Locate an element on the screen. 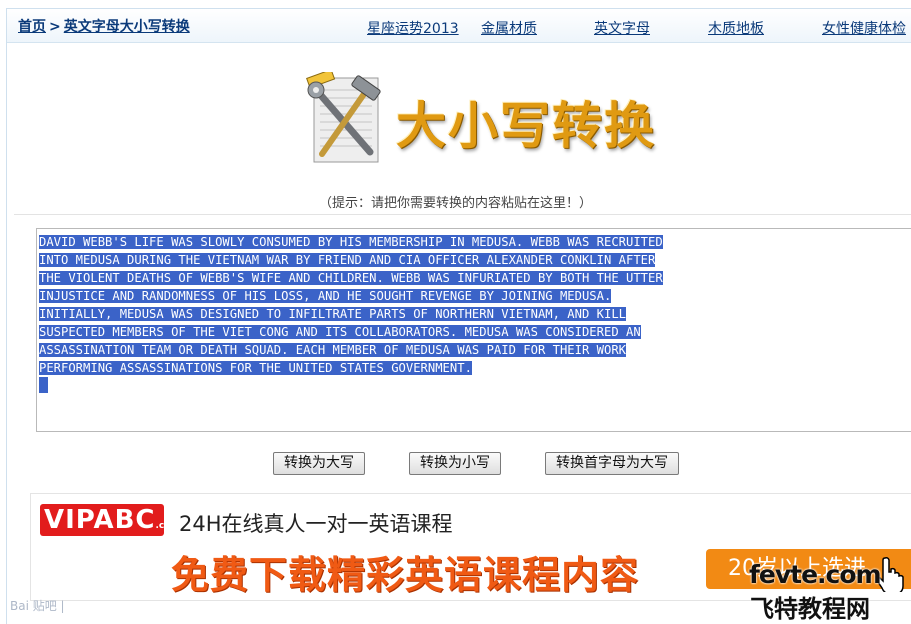 This screenshot has width=911, height=624. logo: 大小写转换 is located at coordinates (485, 122).